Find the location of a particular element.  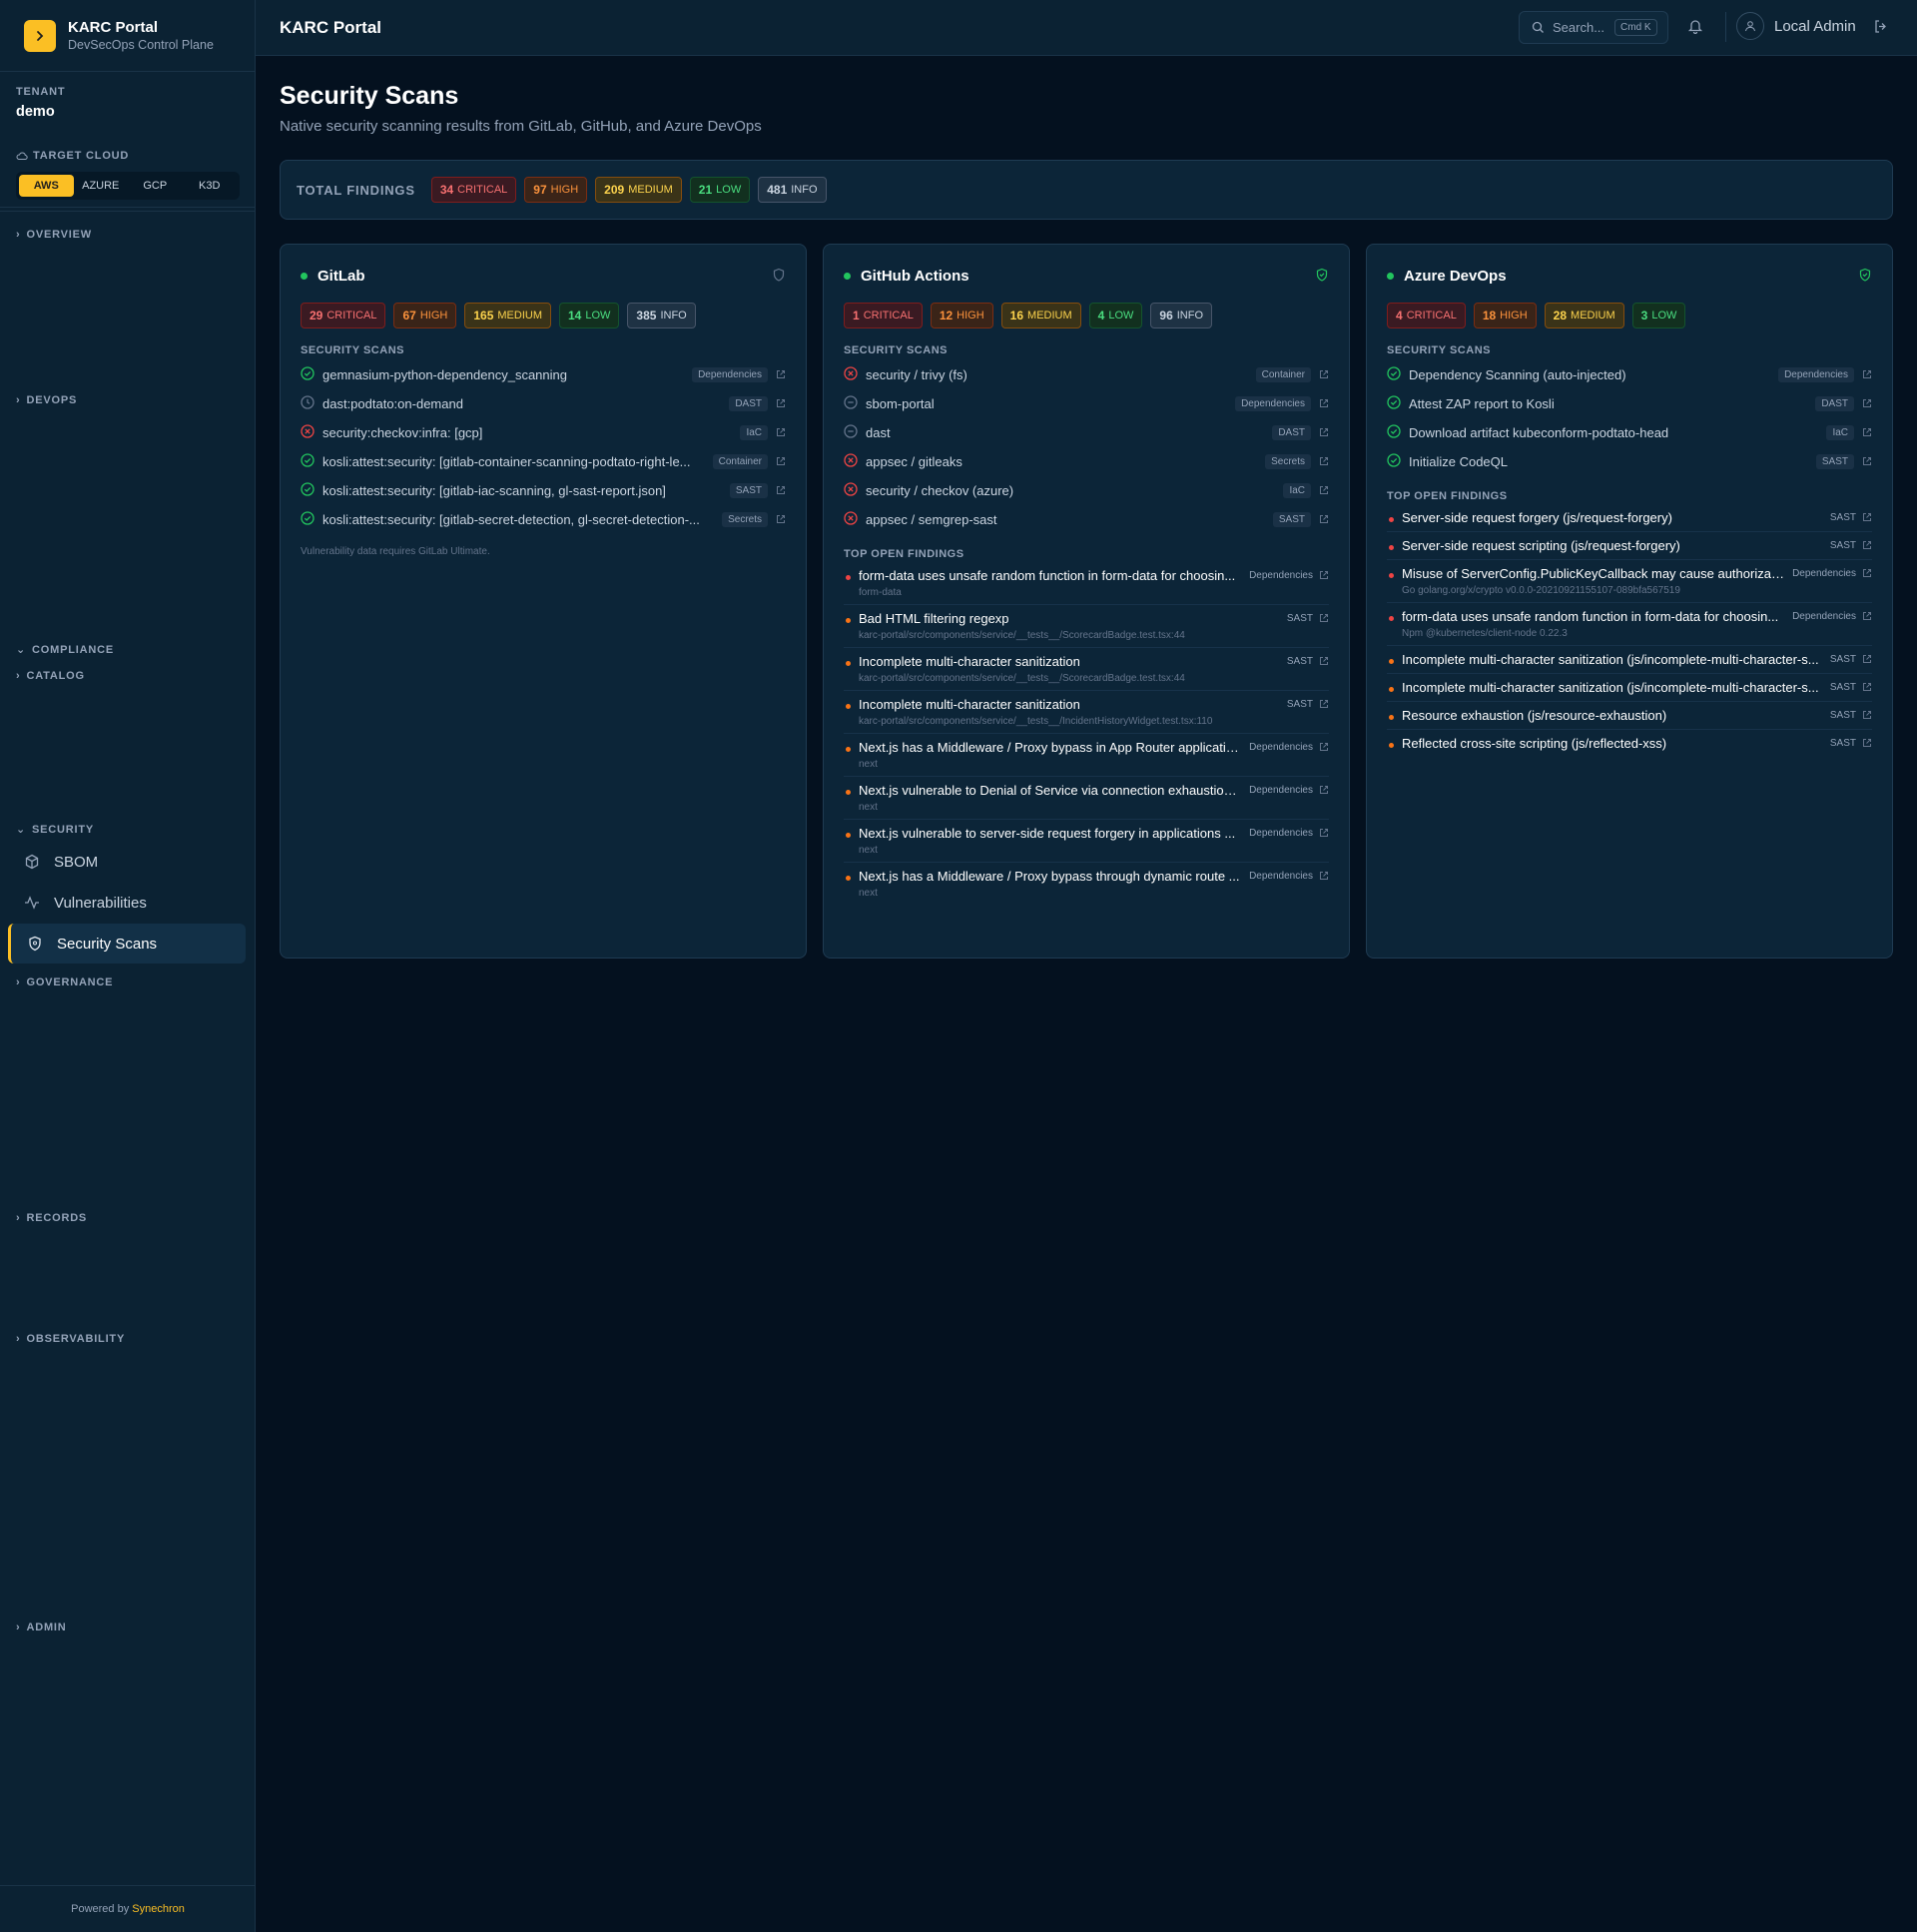

cloud-option-gcp: GCP is located at coordinates (155, 186).